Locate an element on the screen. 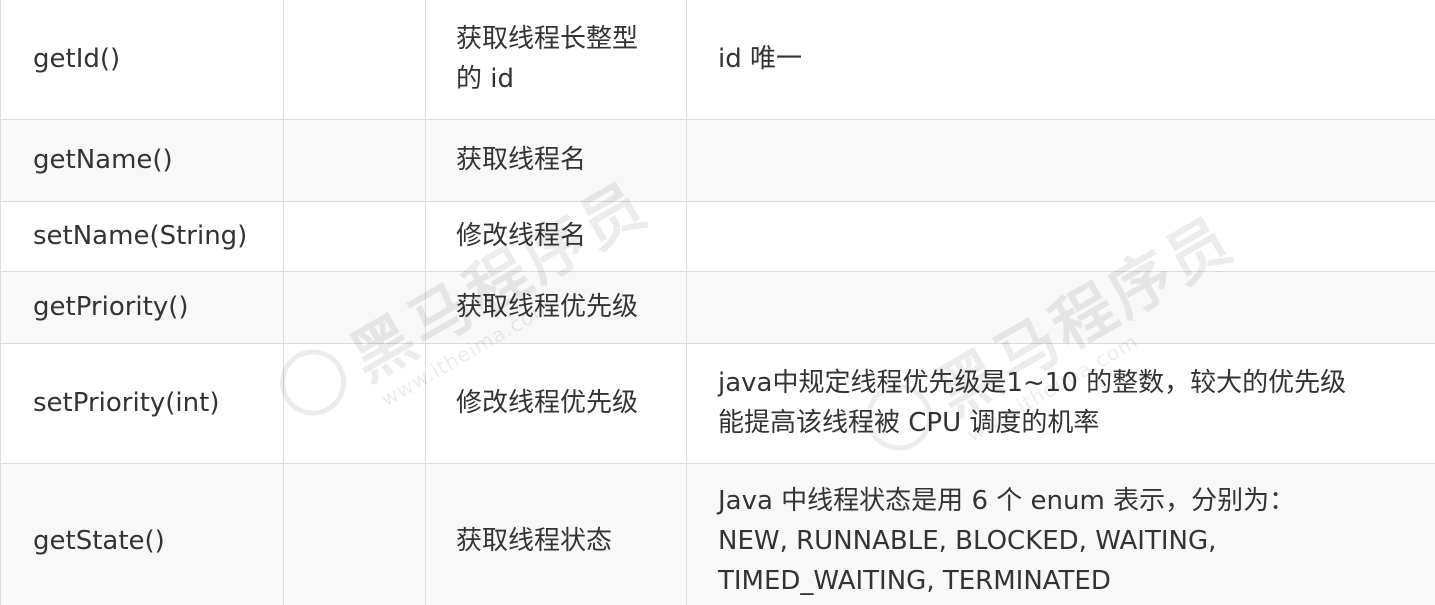 Image resolution: width=1435 pixels, height=605 pixels. method-cell: getName() is located at coordinates (142, 160).